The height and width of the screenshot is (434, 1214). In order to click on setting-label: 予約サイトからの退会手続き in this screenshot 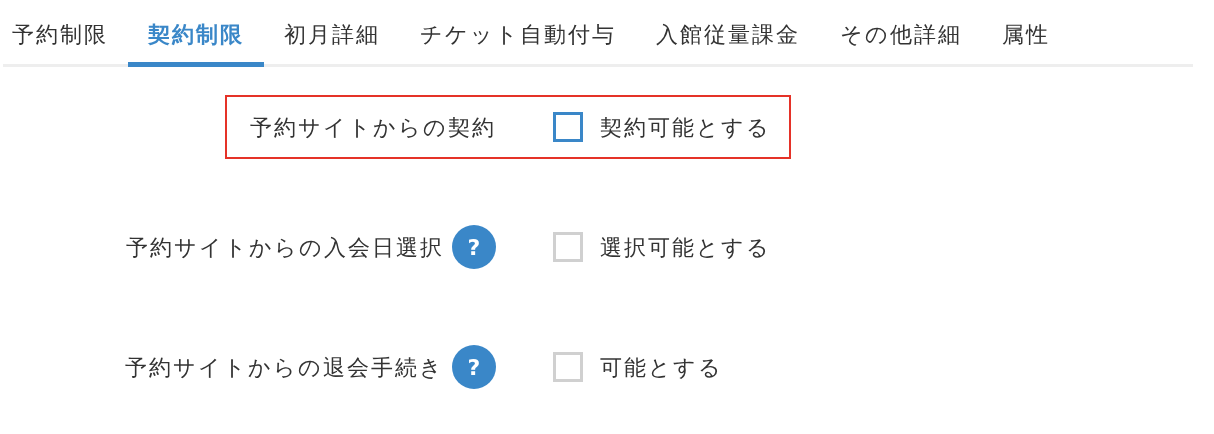, I will do `click(284, 367)`.